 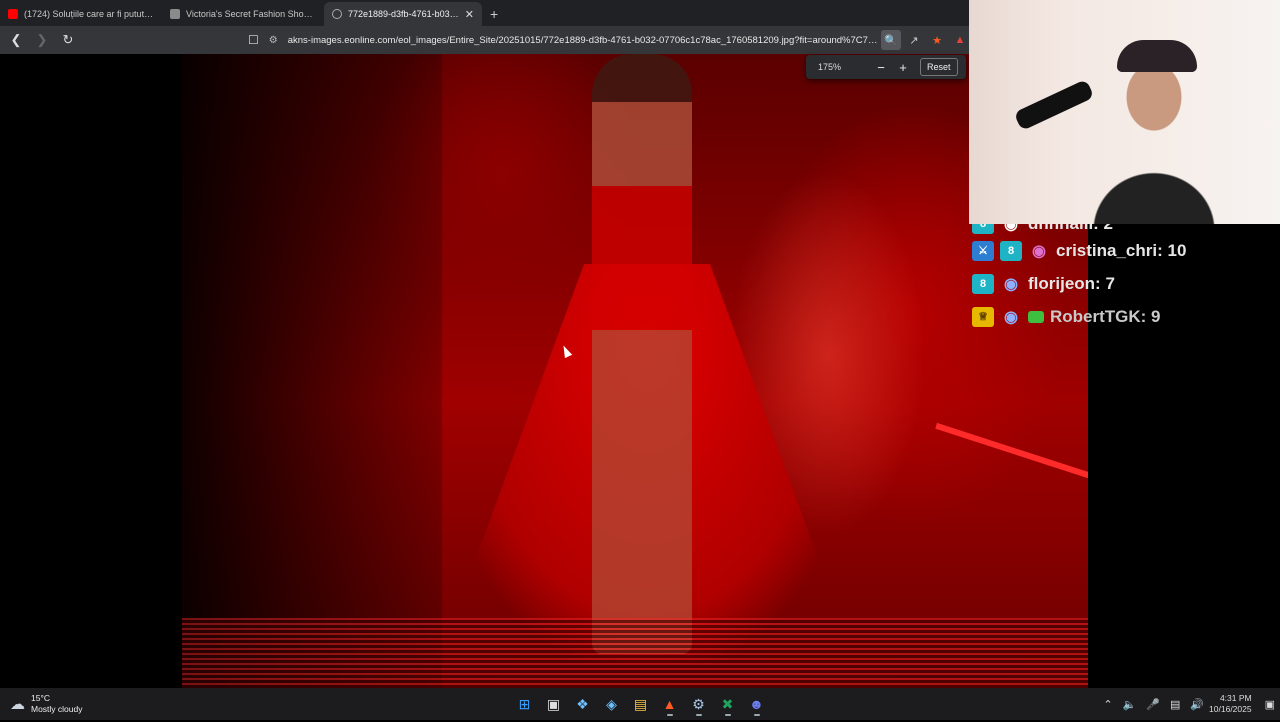 I want to click on brave-shields-icon: ★, so click(x=937, y=40).